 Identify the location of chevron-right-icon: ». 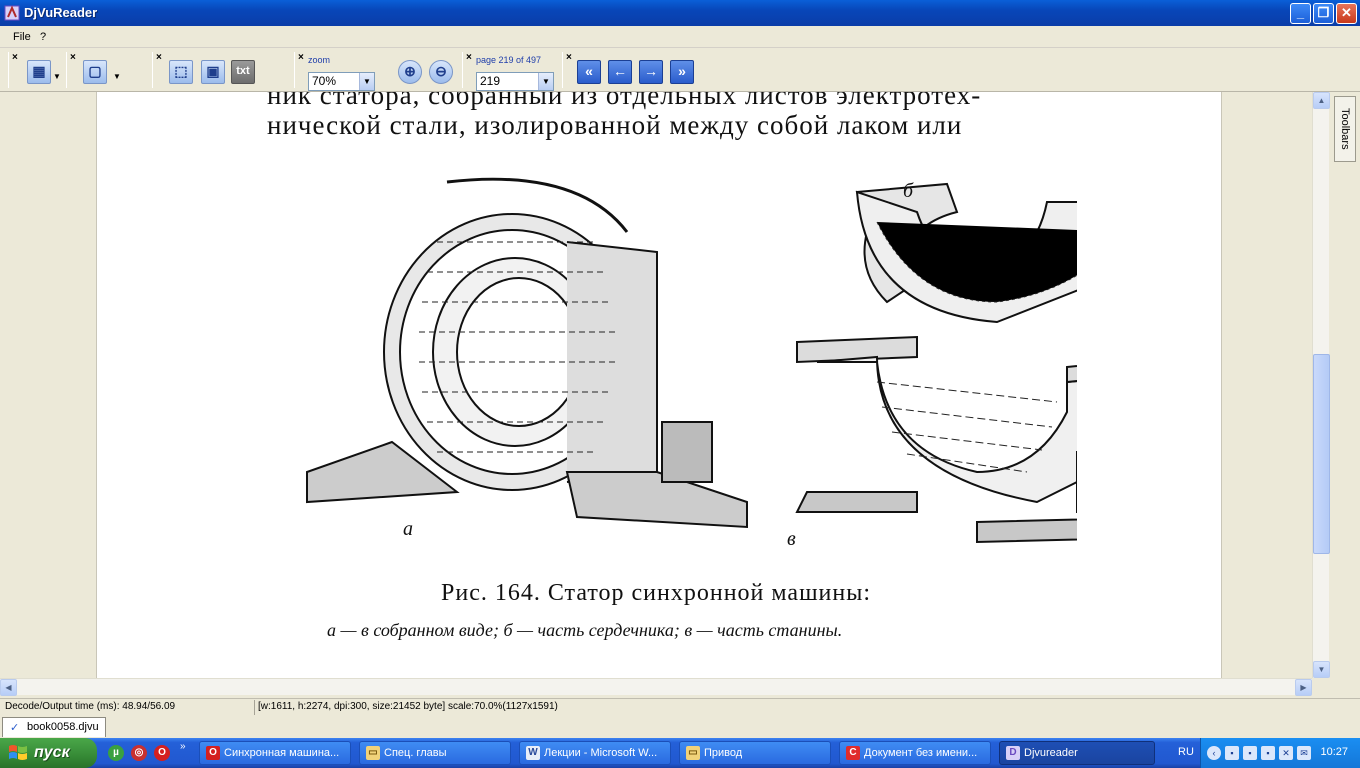
(183, 746).